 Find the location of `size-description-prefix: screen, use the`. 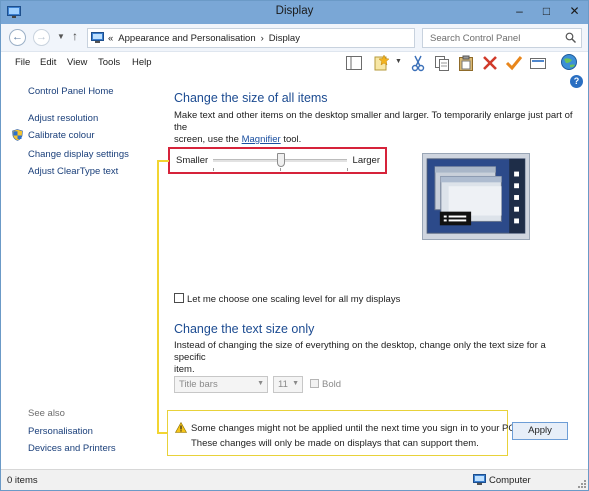

size-description-prefix: screen, use the is located at coordinates (208, 139).